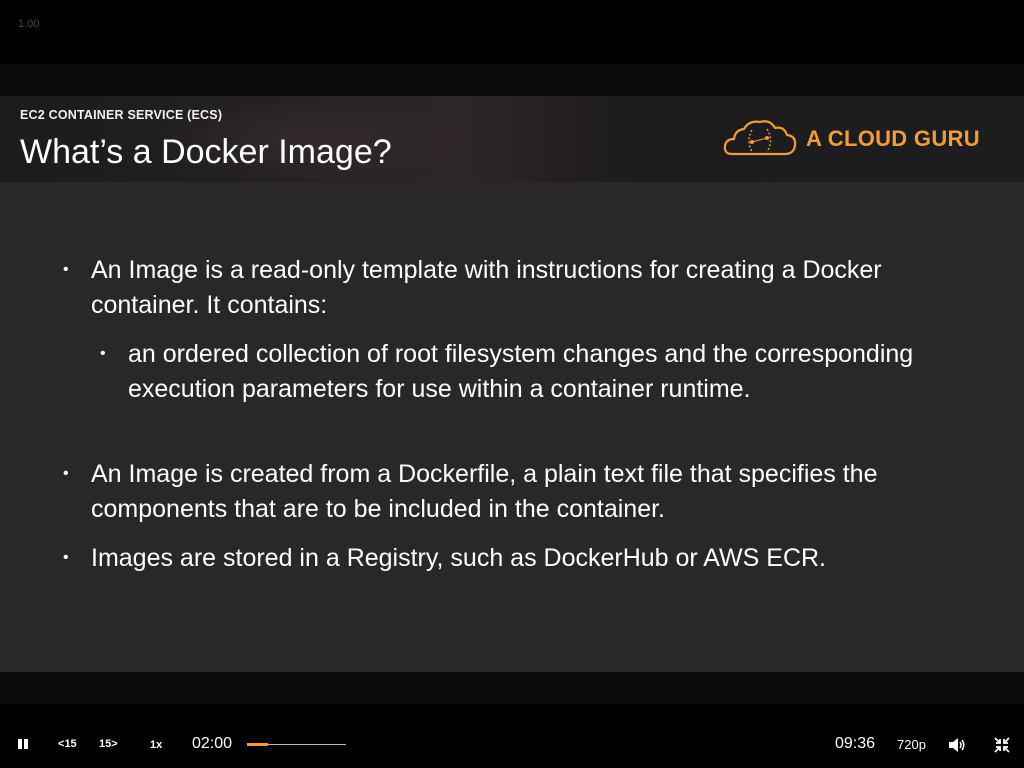 This screenshot has width=1024, height=768. Describe the element at coordinates (911, 744) in the screenshot. I see `quality-button: 720p` at that location.